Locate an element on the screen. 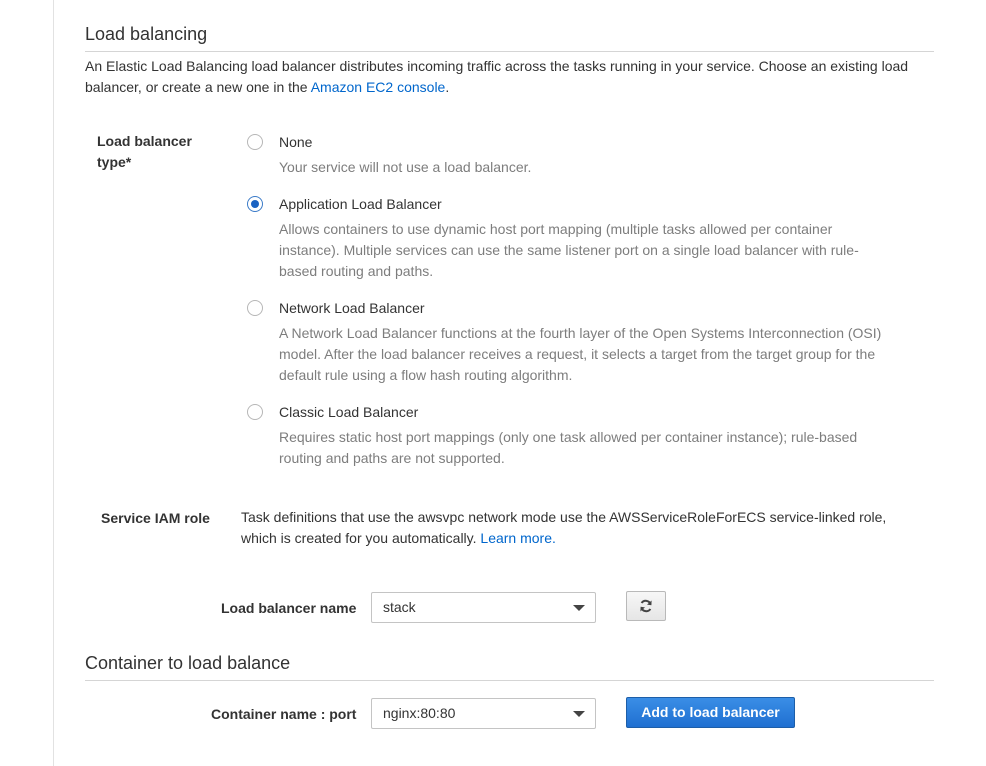 This screenshot has height=766, width=986. load-balancer-type-label: Load balancer type* is located at coordinates (144, 151).